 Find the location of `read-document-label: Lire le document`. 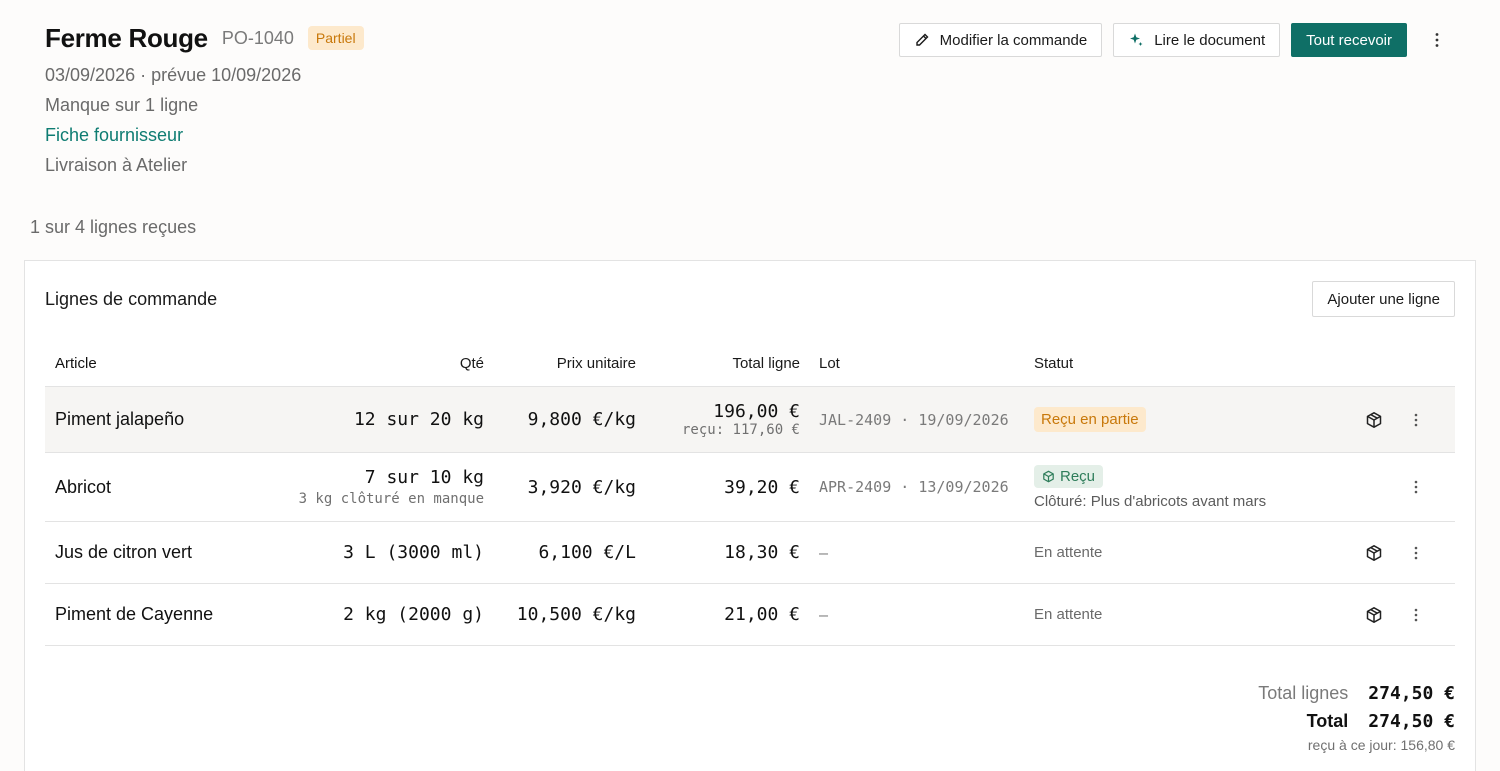

read-document-label: Lire le document is located at coordinates (1210, 40).